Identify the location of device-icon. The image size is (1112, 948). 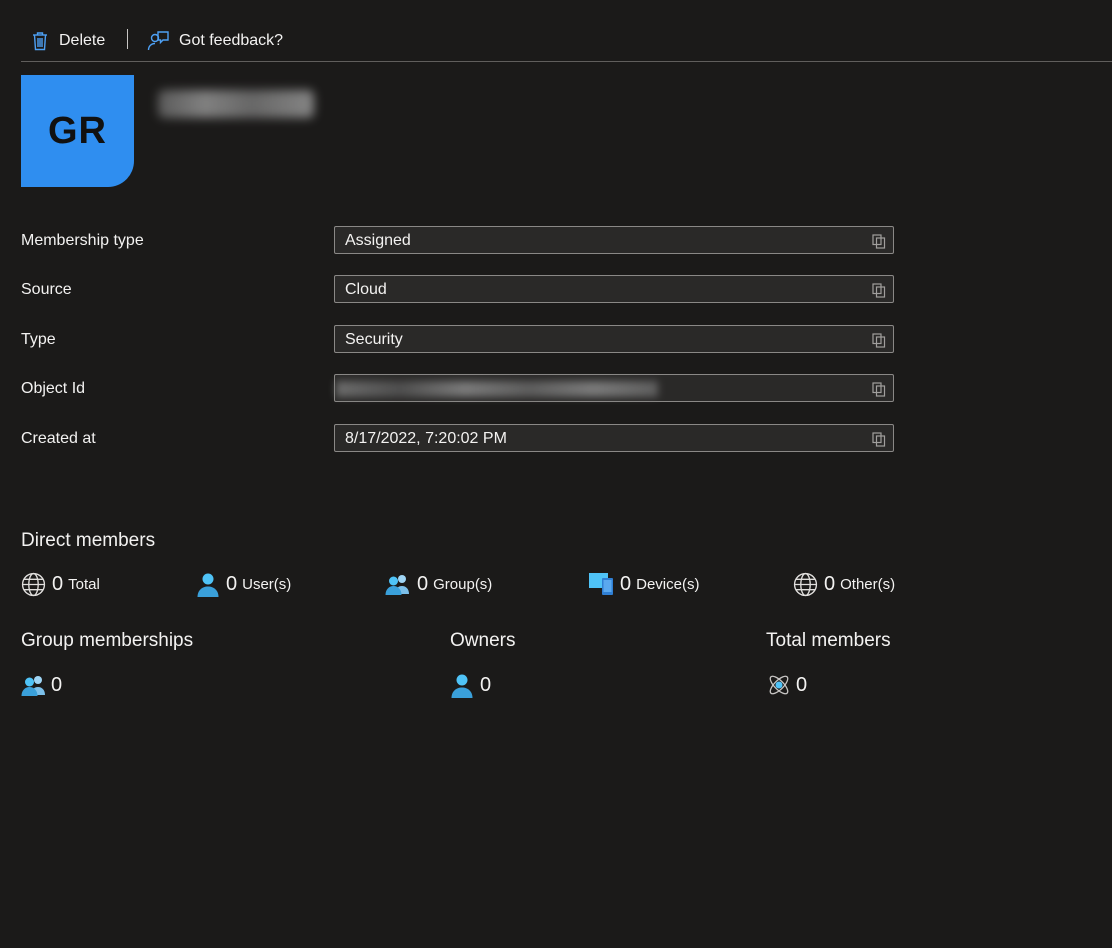
(601, 584).